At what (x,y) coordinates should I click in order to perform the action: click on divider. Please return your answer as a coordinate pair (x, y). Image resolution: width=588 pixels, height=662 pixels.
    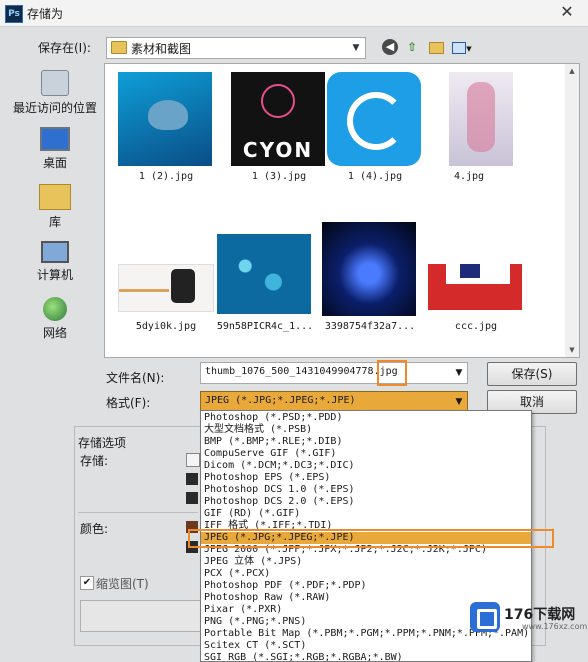
    Looking at the image, I should click on (138, 512).